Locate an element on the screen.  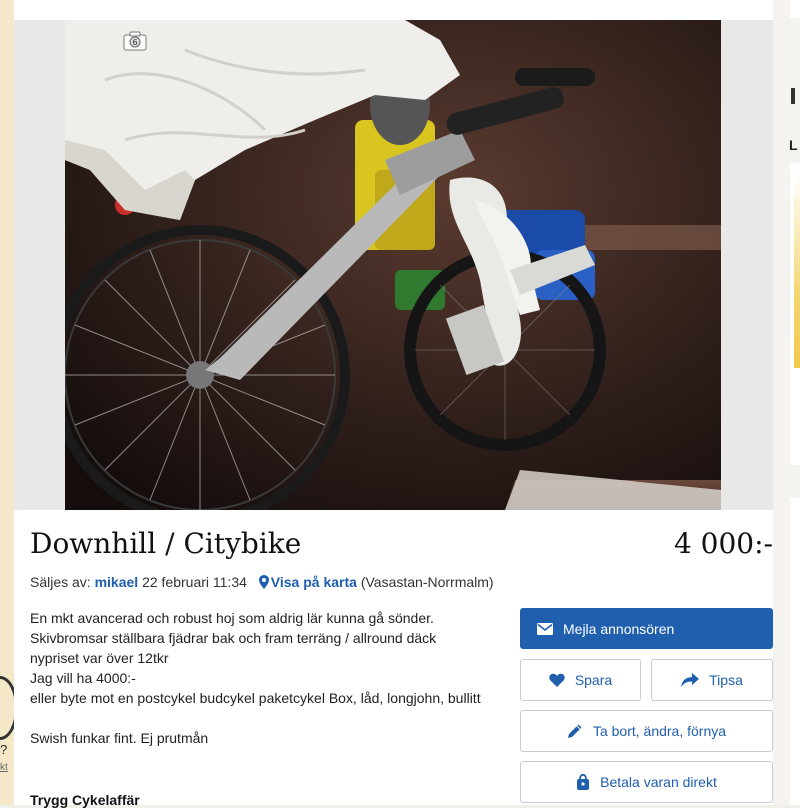
sidebar-heading-fragment: L is located at coordinates (793, 145).